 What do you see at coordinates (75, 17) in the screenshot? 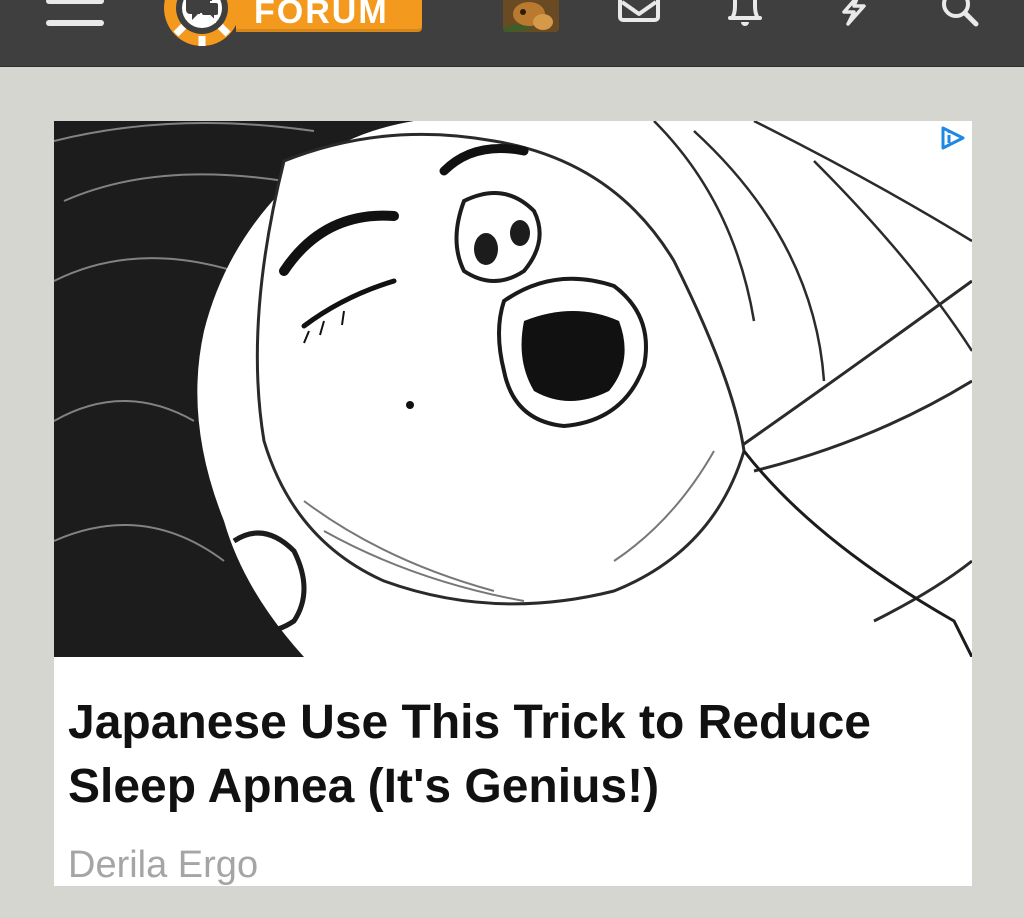
I see `menu-icon` at bounding box center [75, 17].